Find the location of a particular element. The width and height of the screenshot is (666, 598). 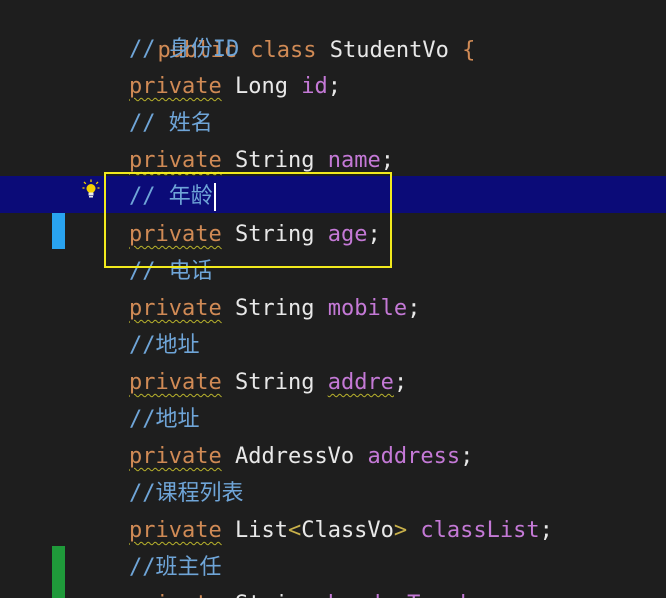

code-line-comment-classlist: //课程列表 is located at coordinates (333, 493).